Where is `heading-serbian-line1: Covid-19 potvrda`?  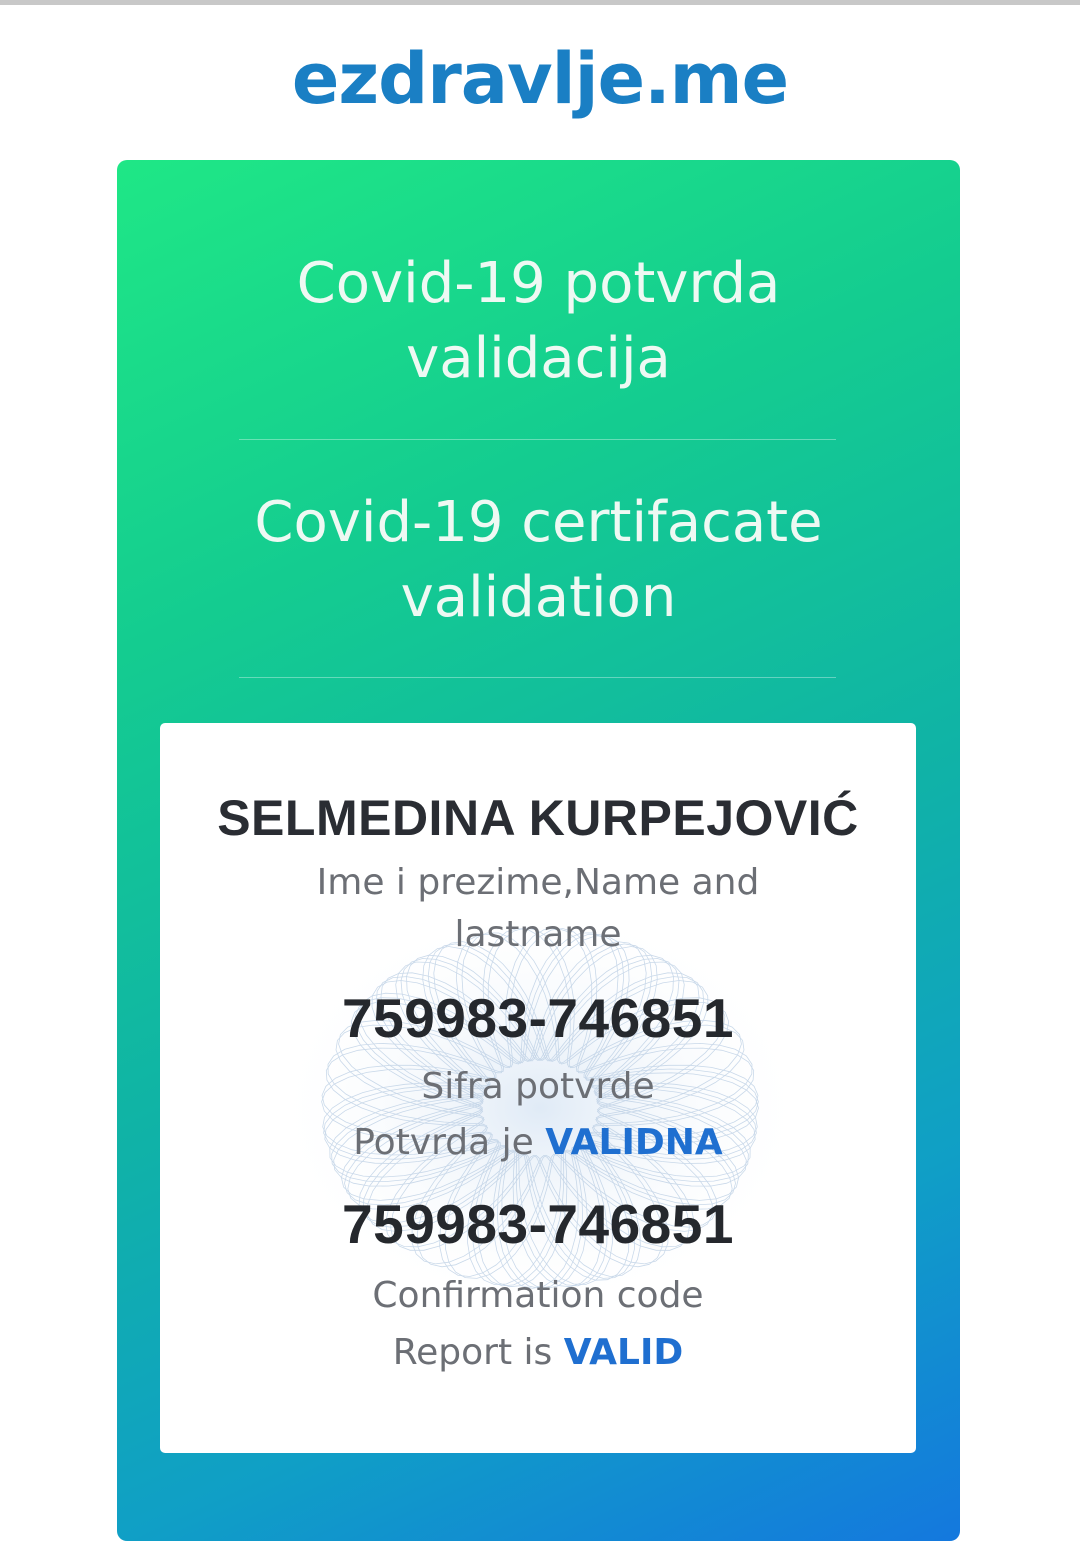
heading-serbian-line1: Covid-19 potvrda is located at coordinates (538, 283).